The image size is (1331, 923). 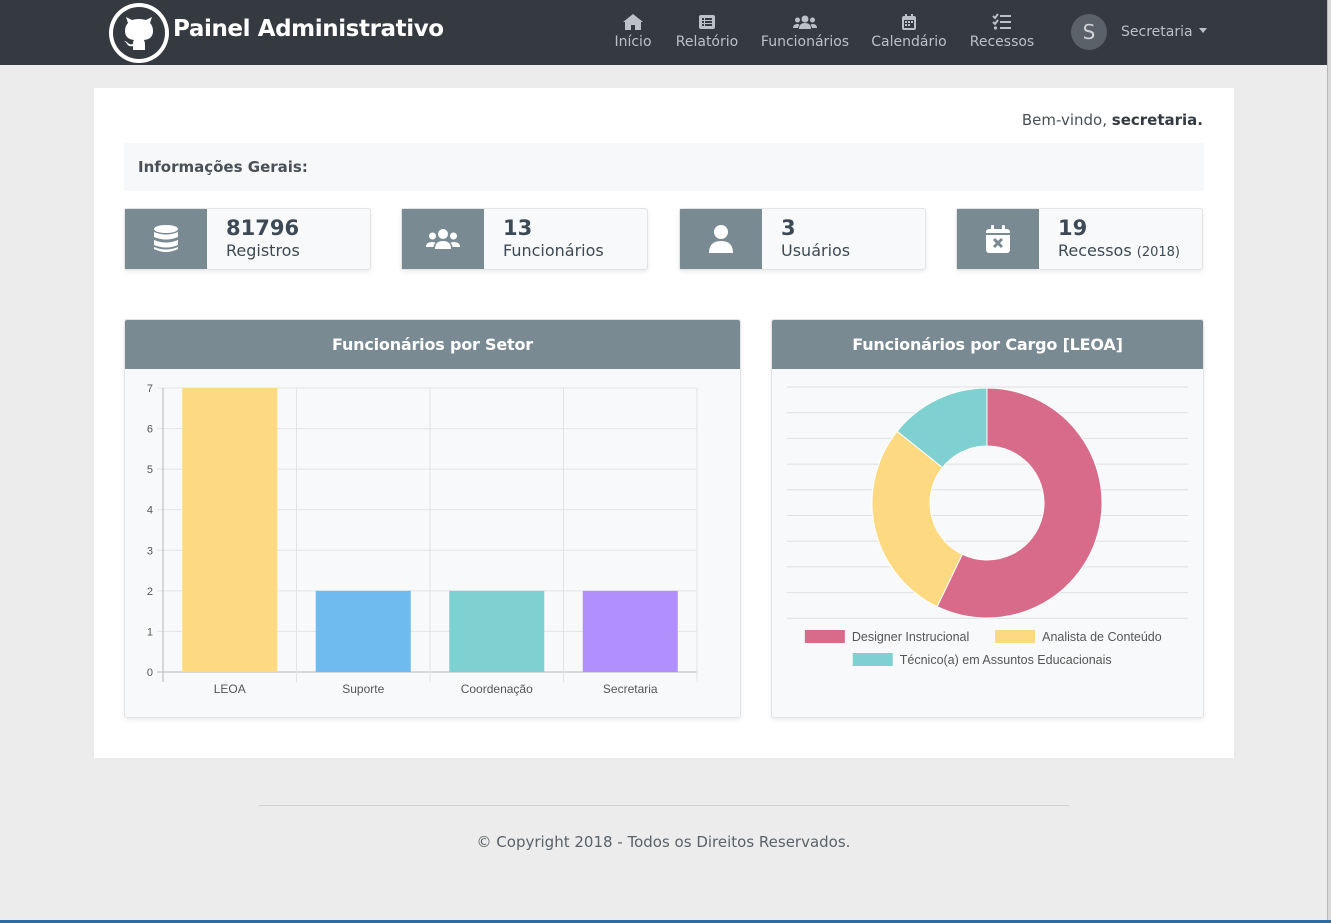 What do you see at coordinates (998, 239) in the screenshot?
I see `calendar-x-icon` at bounding box center [998, 239].